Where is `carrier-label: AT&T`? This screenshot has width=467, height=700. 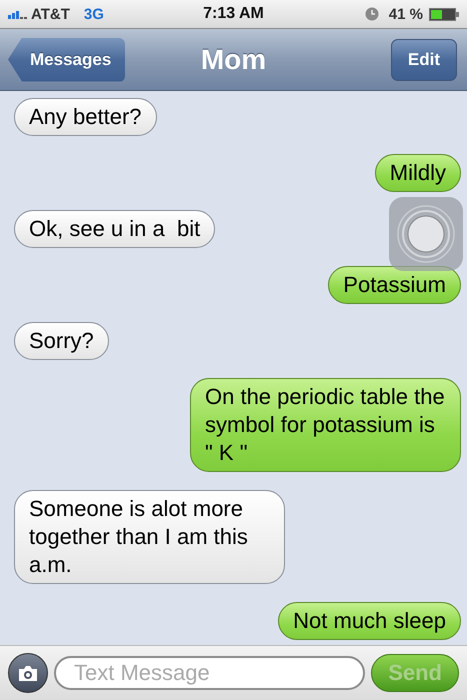
carrier-label: AT&T is located at coordinates (50, 14).